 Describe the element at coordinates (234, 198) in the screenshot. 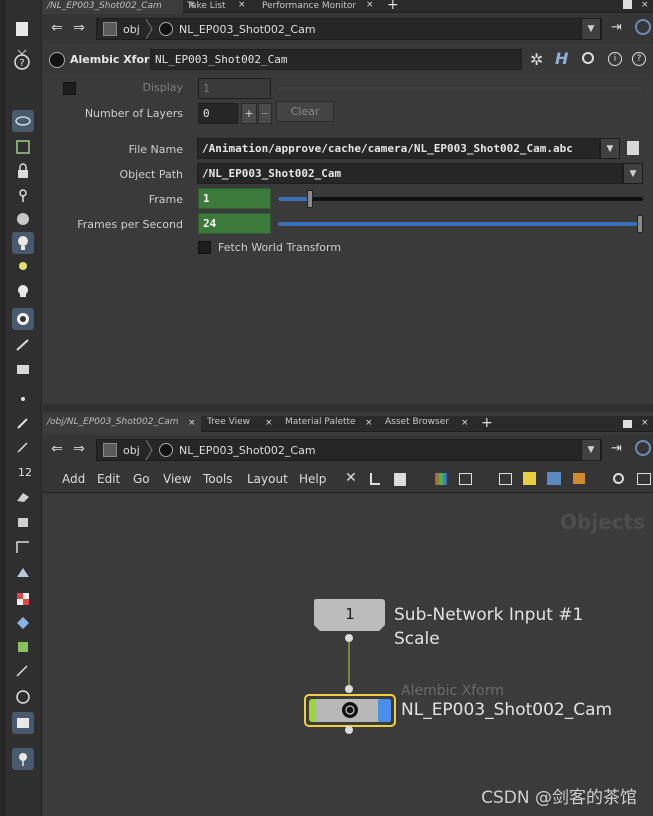

I see `frame-field: 1` at that location.